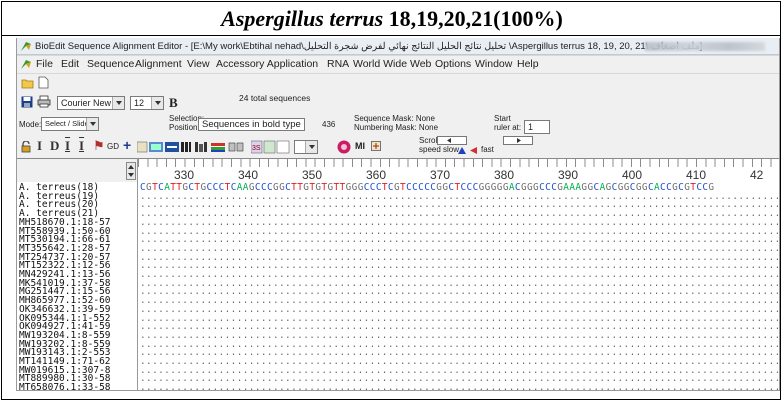 The image size is (782, 401). Describe the element at coordinates (86, 103) in the screenshot. I see `font-select-value: Courier New` at that location.